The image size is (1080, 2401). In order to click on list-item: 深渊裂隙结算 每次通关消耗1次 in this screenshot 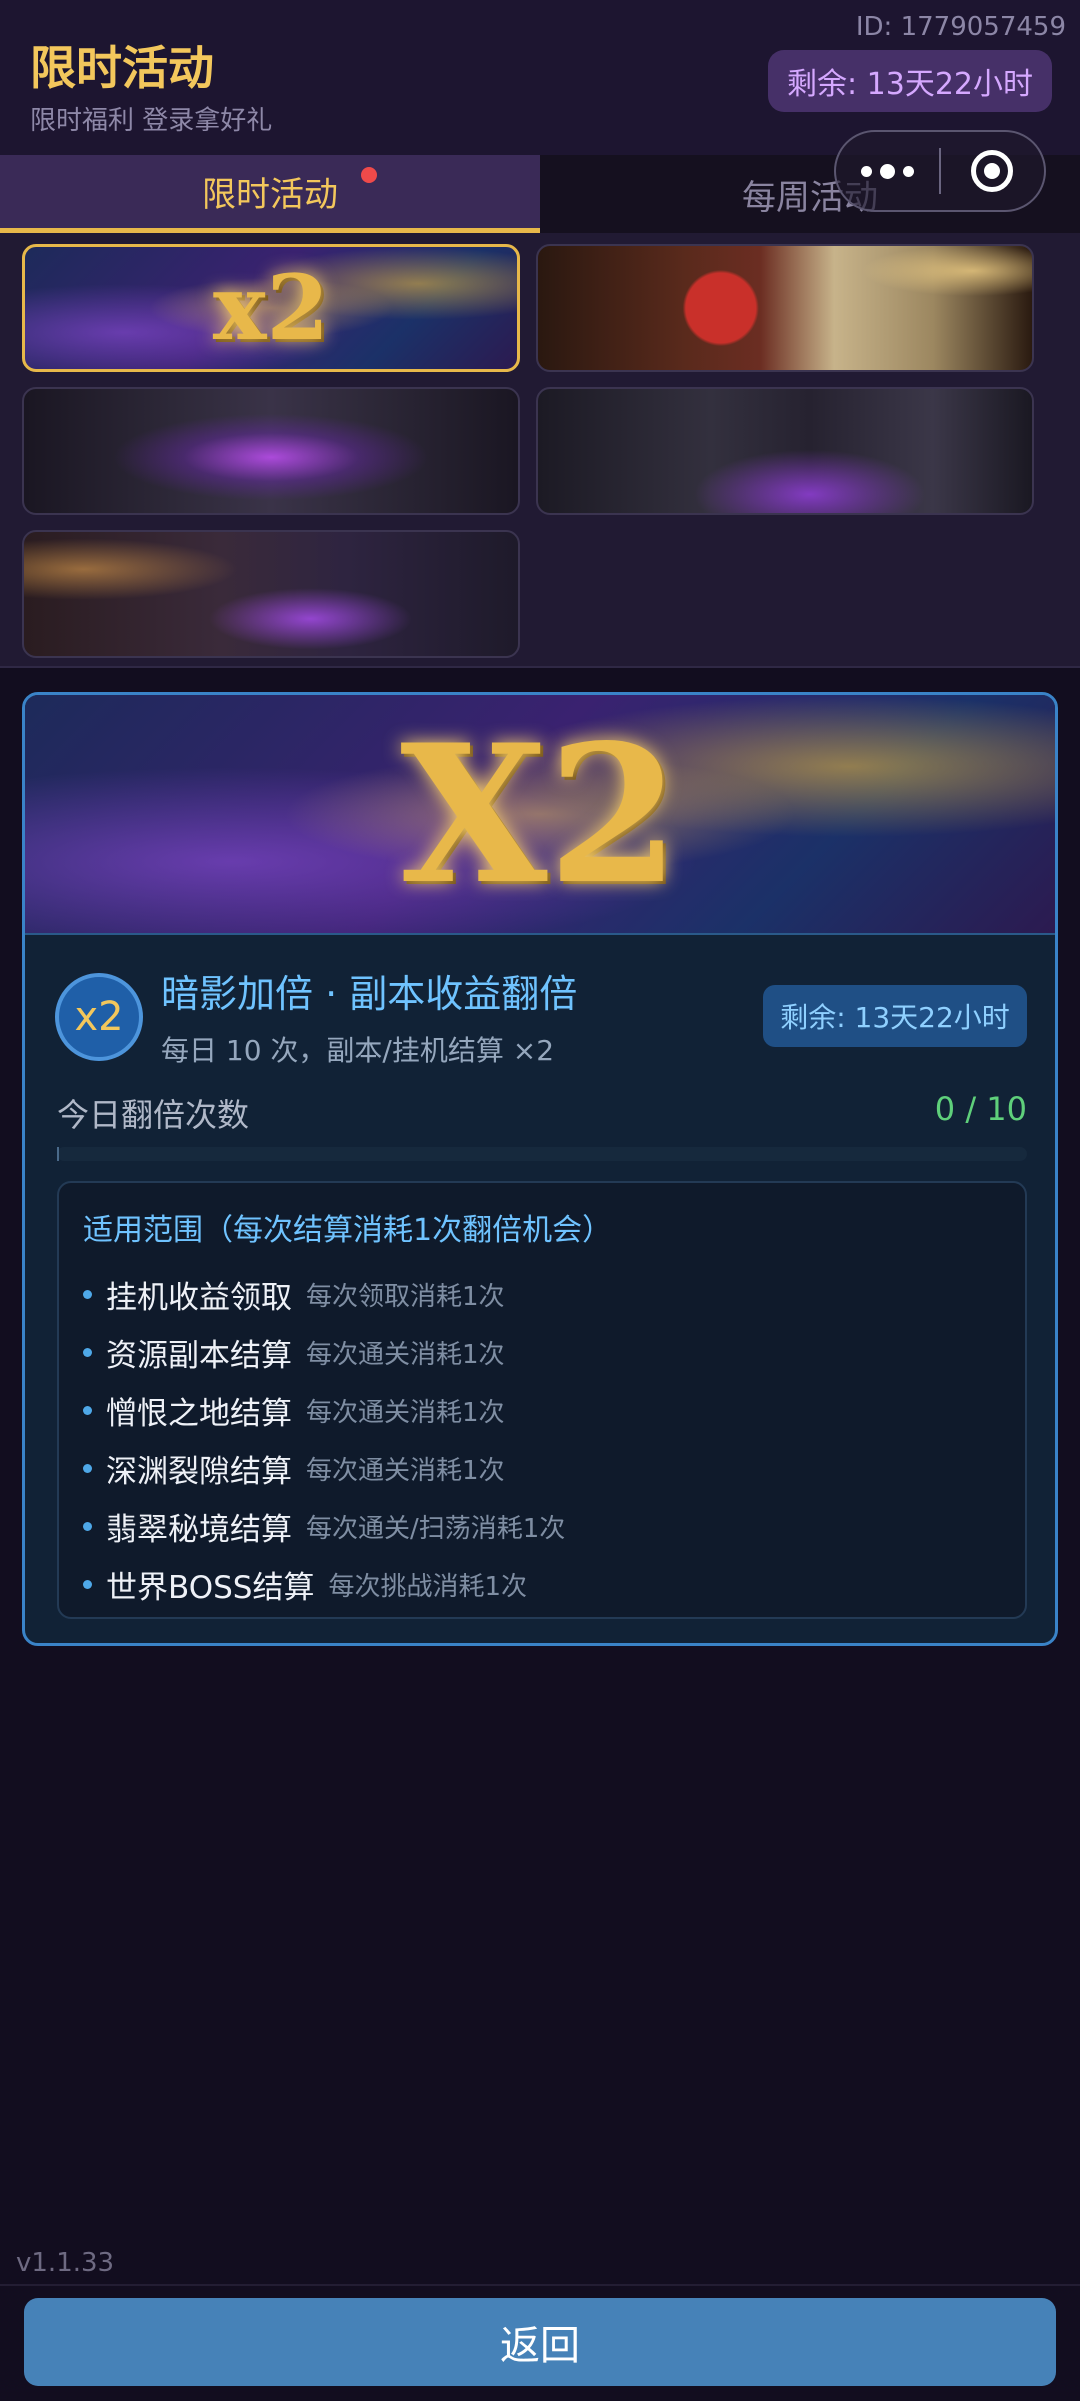, I will do `click(324, 1468)`.